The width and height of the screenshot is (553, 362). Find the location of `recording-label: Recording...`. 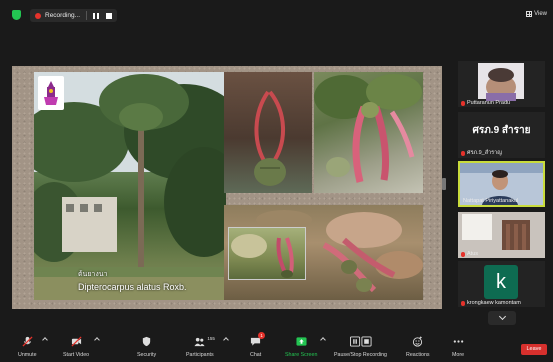

recording-label: Recording... is located at coordinates (63, 15).